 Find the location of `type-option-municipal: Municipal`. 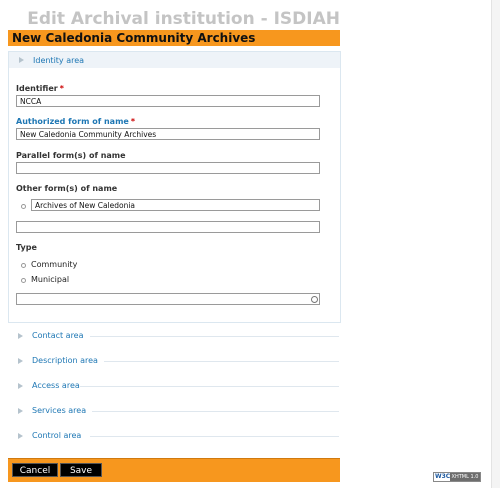

type-option-municipal: Municipal is located at coordinates (50, 279).